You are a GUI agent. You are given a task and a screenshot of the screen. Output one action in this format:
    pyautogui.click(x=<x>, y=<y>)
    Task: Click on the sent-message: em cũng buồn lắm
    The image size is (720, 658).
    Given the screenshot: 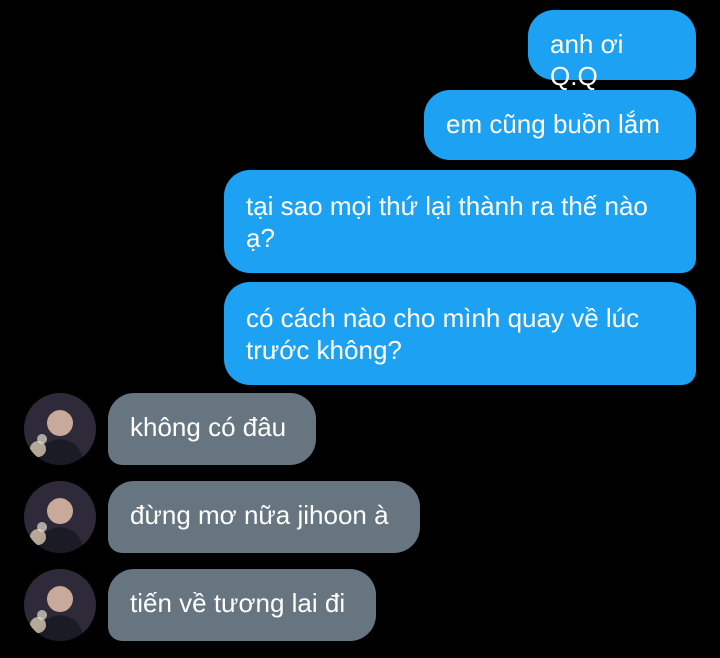 What is the action you would take?
    pyautogui.click(x=560, y=125)
    